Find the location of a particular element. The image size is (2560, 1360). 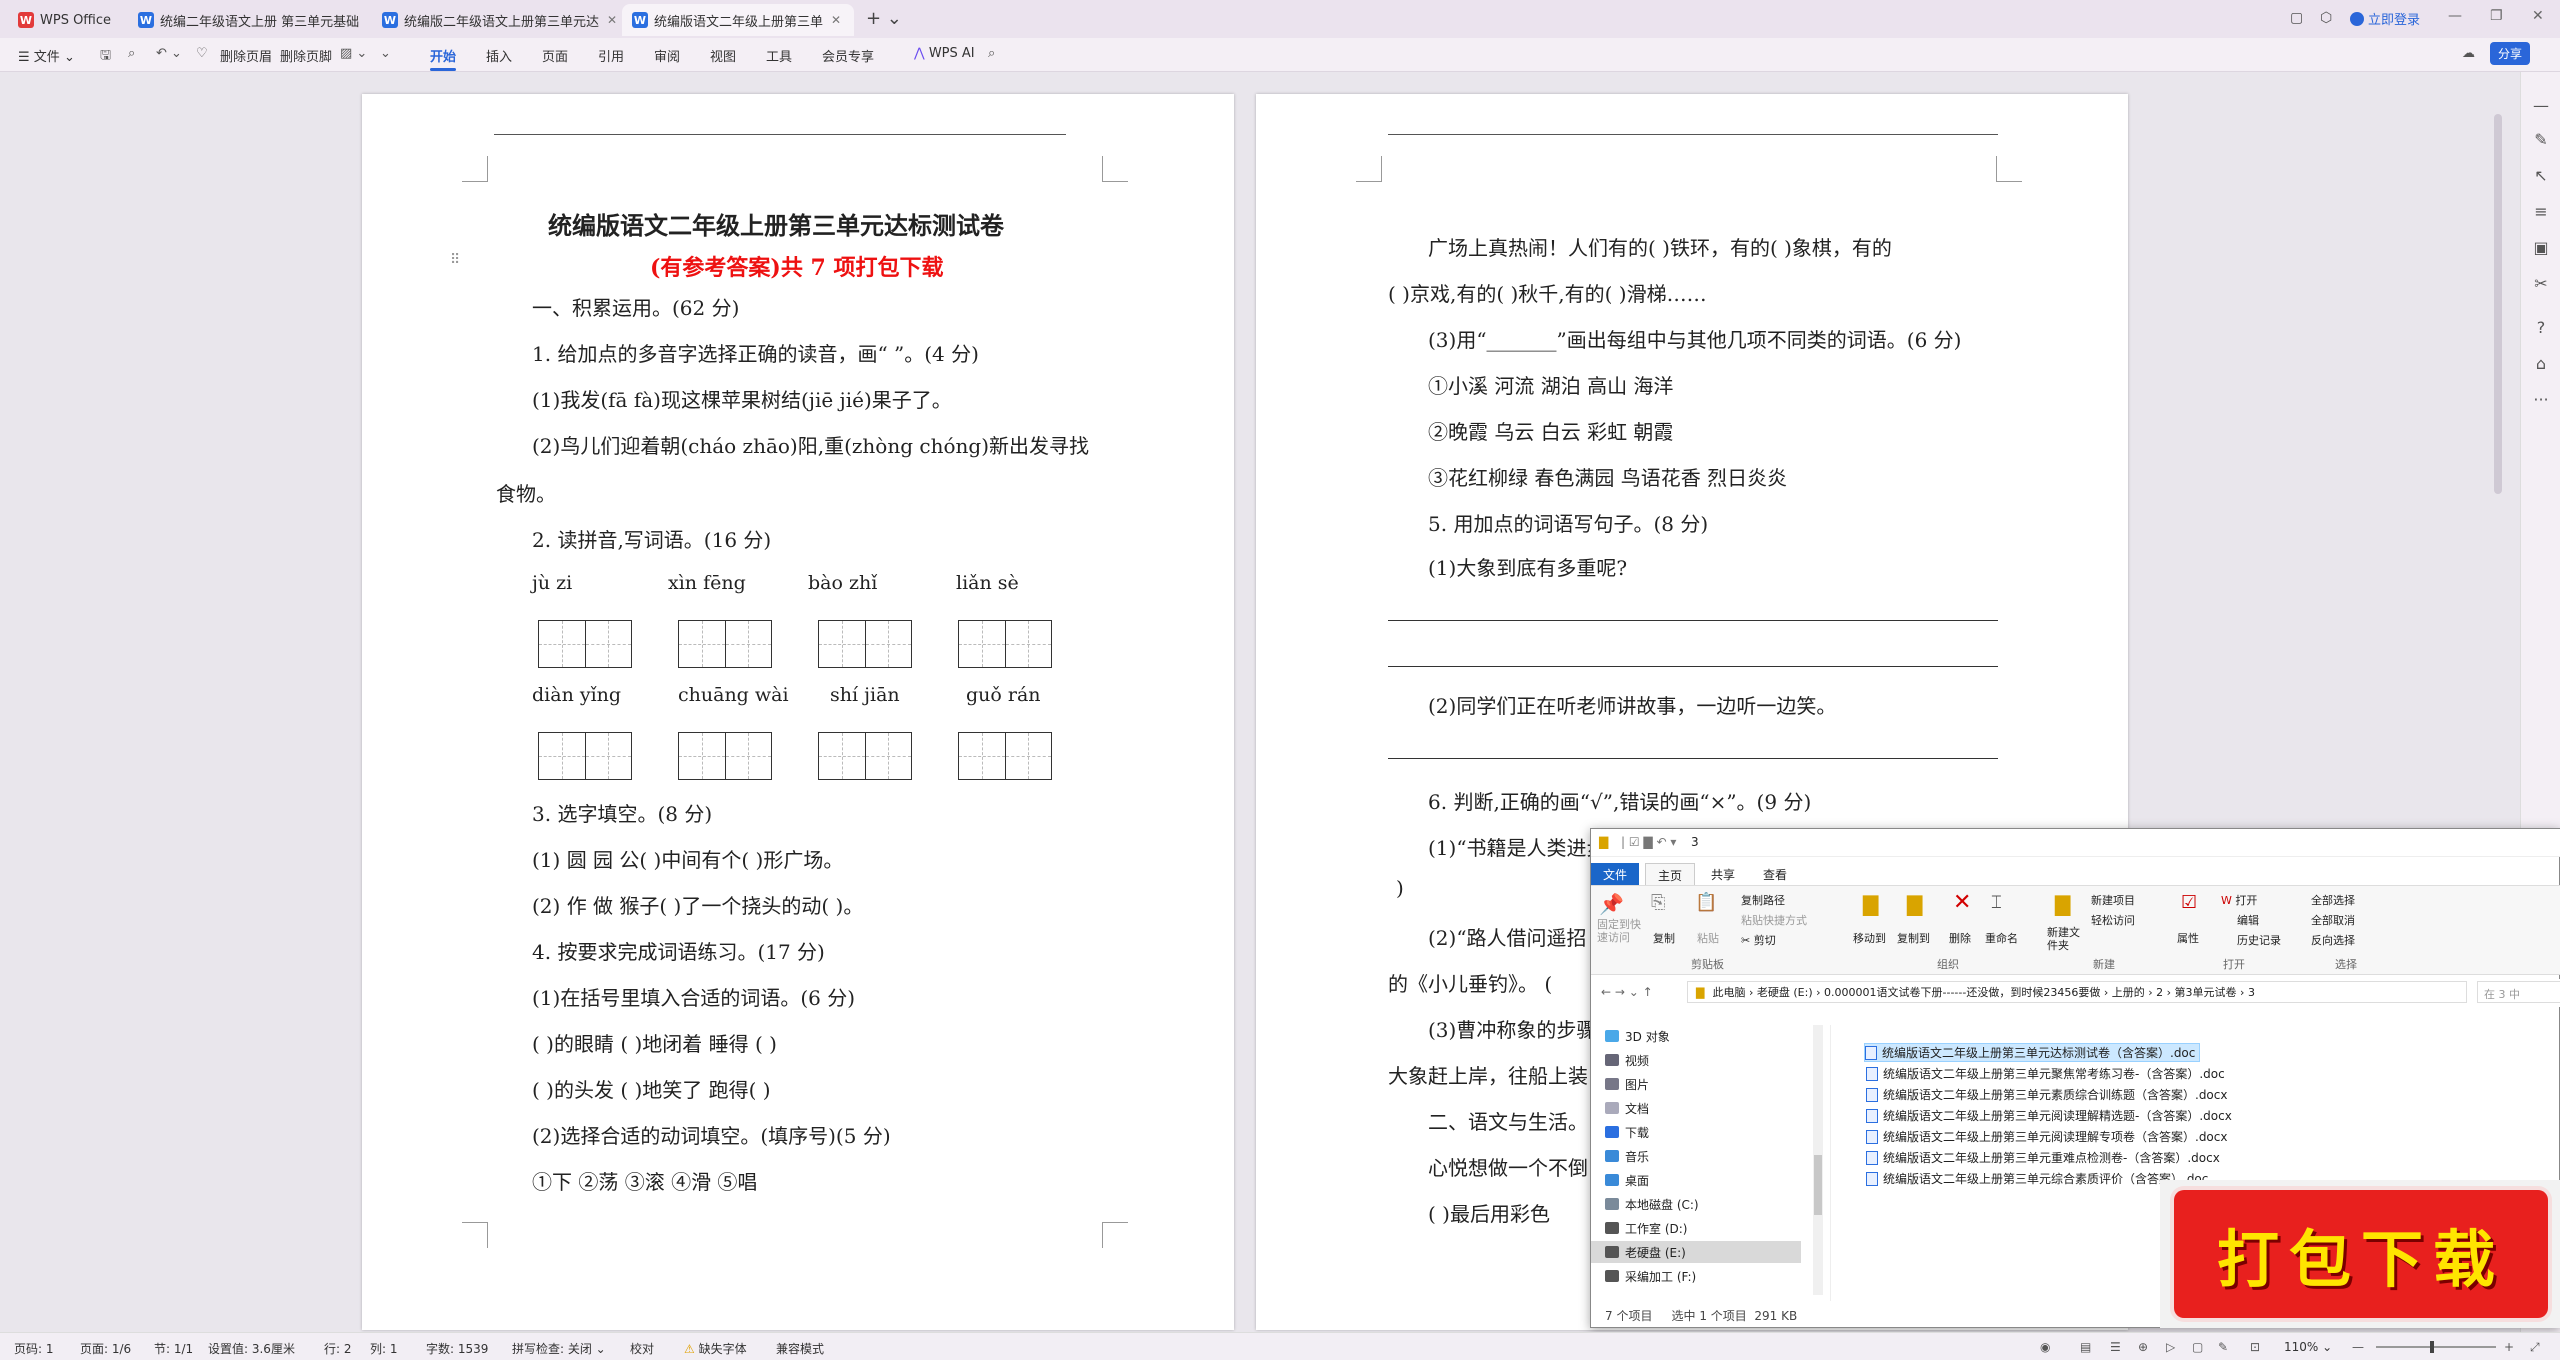

file-menu: ☰ 文件 ⌄ is located at coordinates (46, 55).